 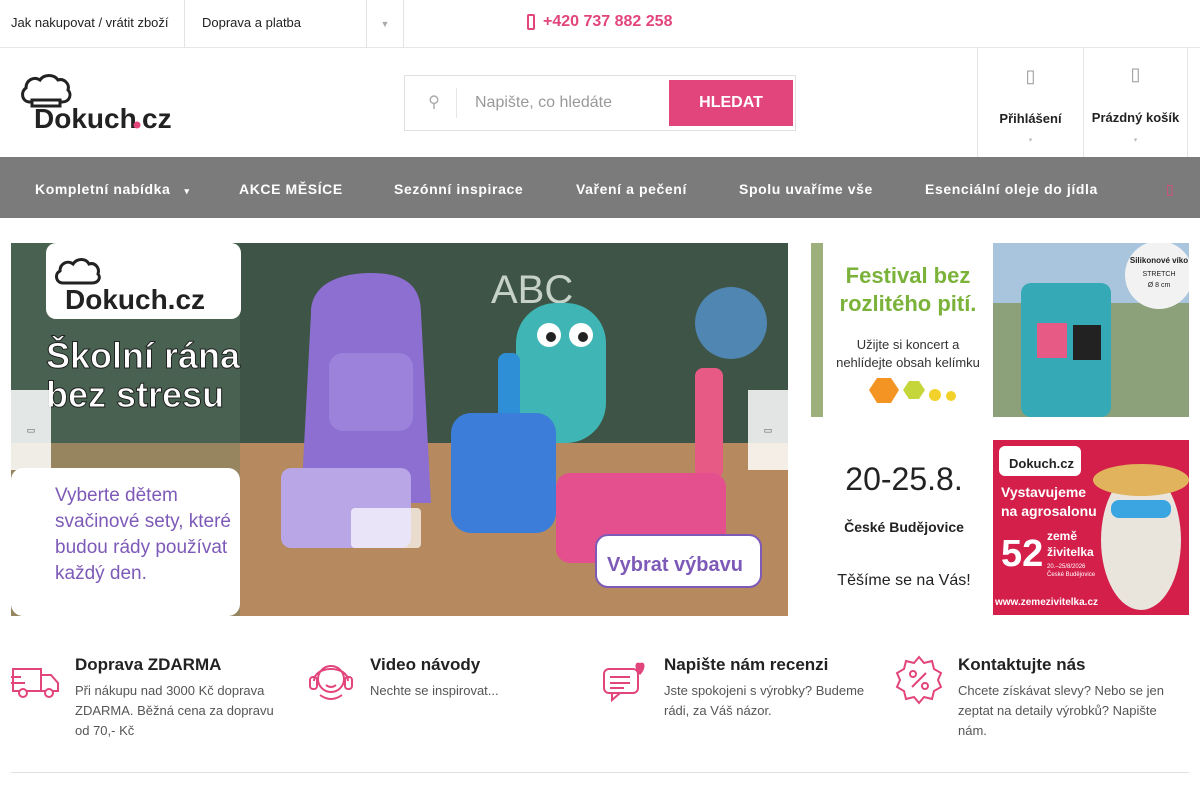 I want to click on agrosalon-fair-name-1: země, so click(x=1062, y=536).